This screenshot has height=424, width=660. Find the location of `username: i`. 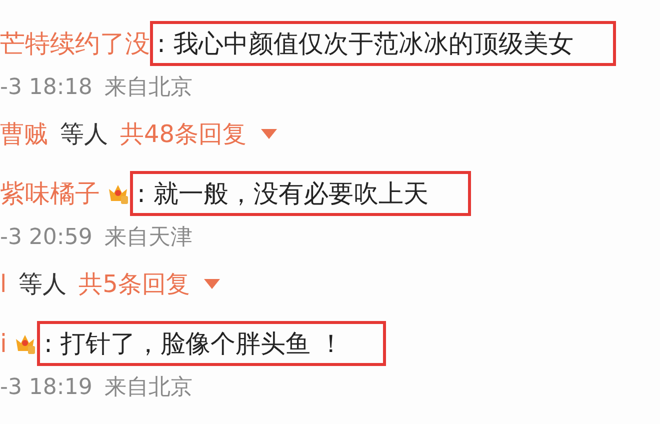

username: i is located at coordinates (3, 343).